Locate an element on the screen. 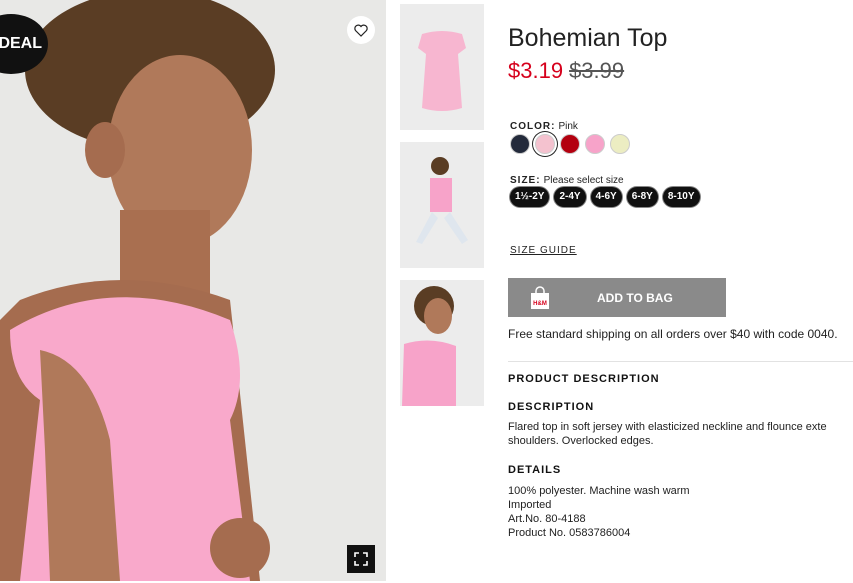  product-description-heading: PRODUCT DESCRIPTION is located at coordinates (584, 379).